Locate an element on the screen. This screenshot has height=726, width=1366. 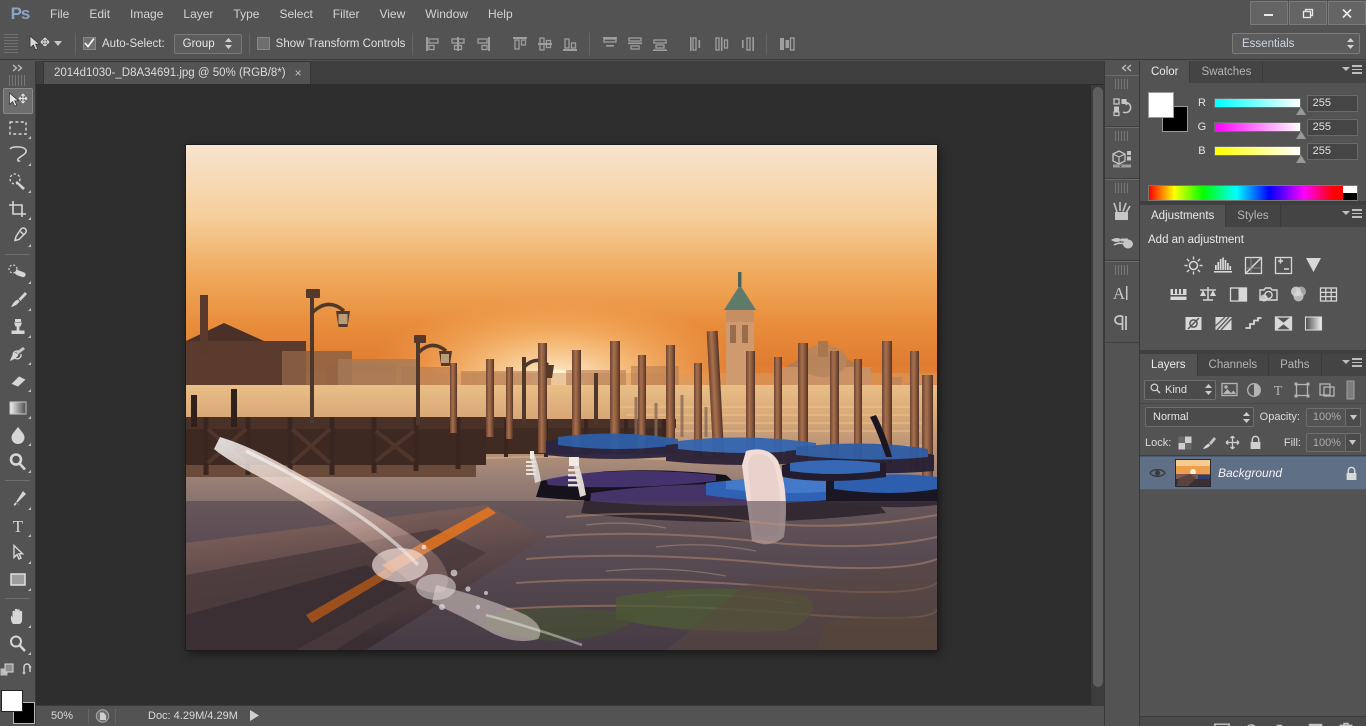
channel-slider-r is located at coordinates (1259, 106).